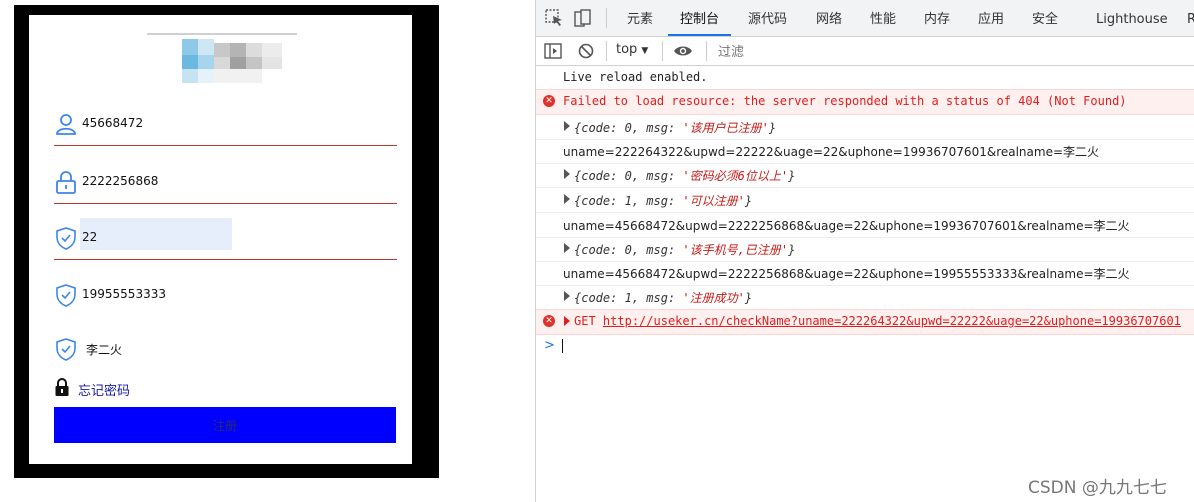 The width and height of the screenshot is (1194, 502). What do you see at coordinates (113, 123) in the screenshot?
I see `username-value: 45668472` at bounding box center [113, 123].